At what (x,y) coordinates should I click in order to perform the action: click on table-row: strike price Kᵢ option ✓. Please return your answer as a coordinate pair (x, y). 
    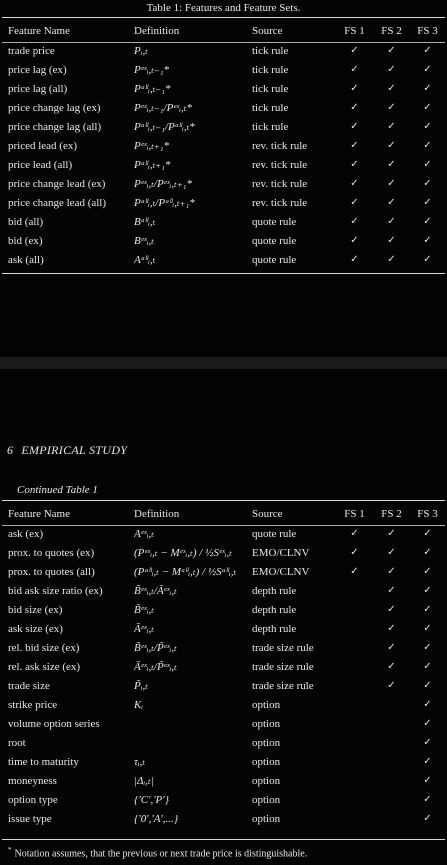
    Looking at the image, I should click on (223, 704).